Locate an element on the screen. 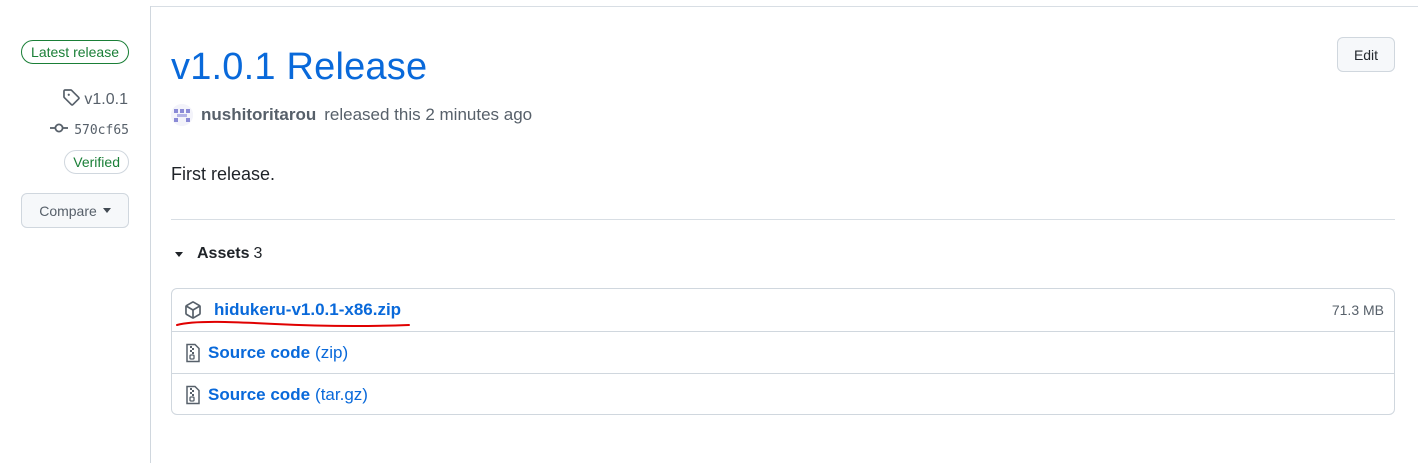  assets-title: Assets is located at coordinates (223, 253).